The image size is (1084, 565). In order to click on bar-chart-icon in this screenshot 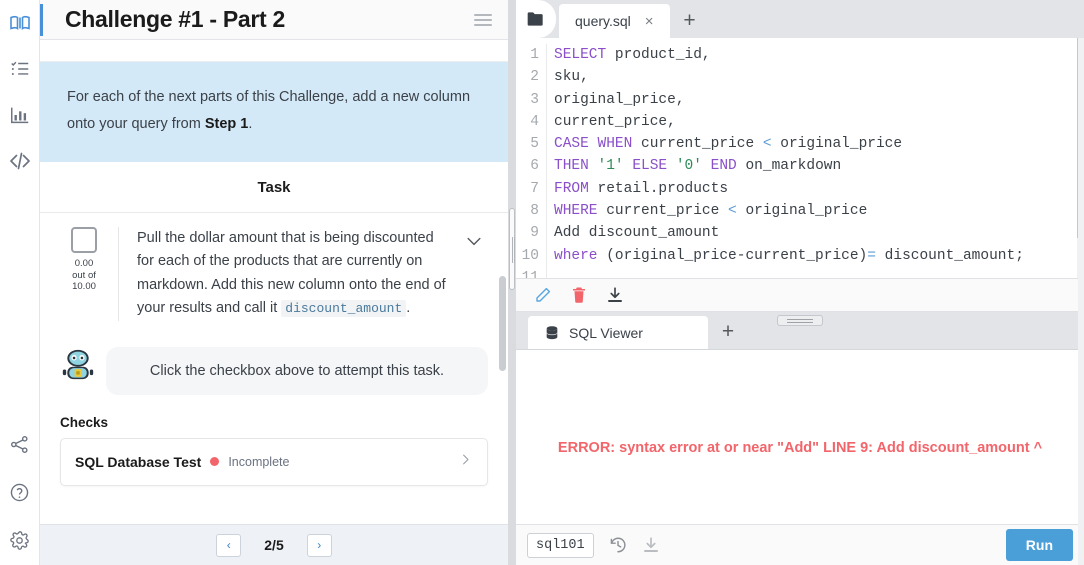, I will do `click(20, 115)`.